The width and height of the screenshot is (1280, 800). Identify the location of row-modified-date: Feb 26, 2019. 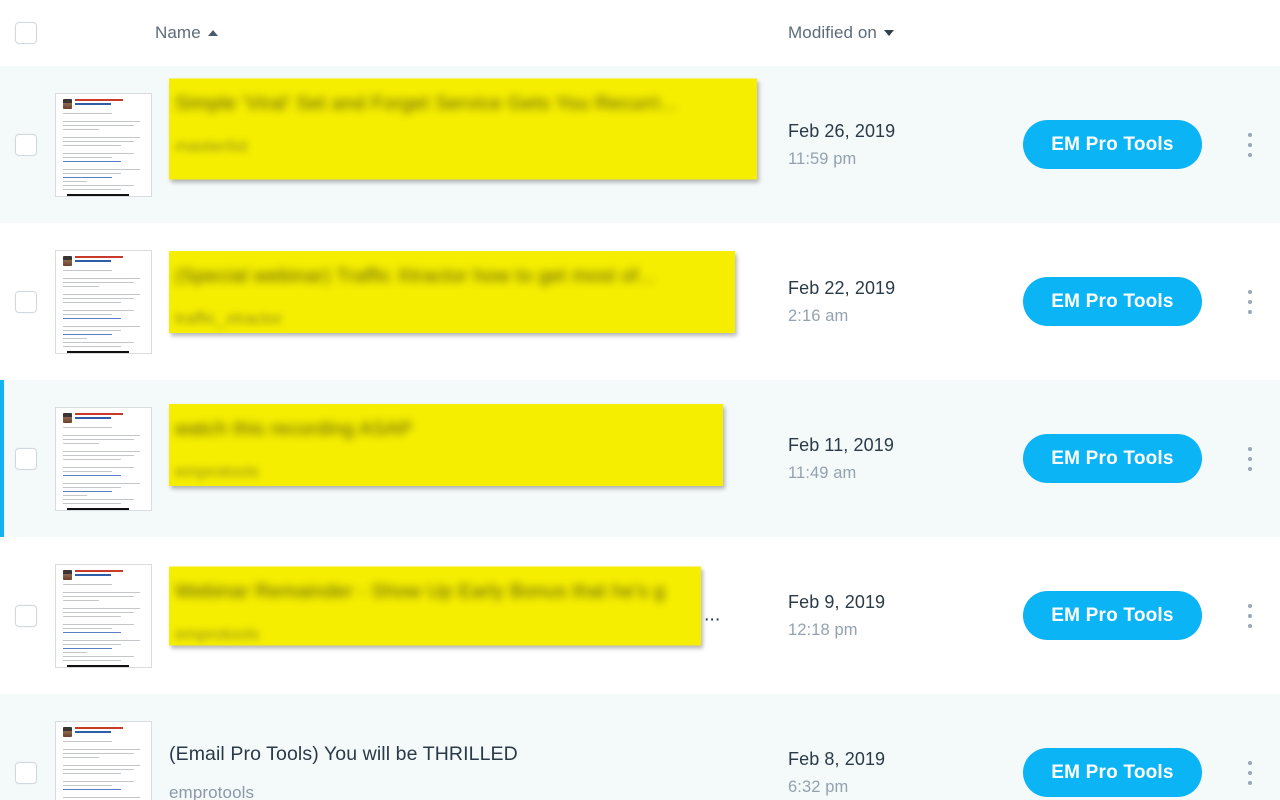
(842, 130).